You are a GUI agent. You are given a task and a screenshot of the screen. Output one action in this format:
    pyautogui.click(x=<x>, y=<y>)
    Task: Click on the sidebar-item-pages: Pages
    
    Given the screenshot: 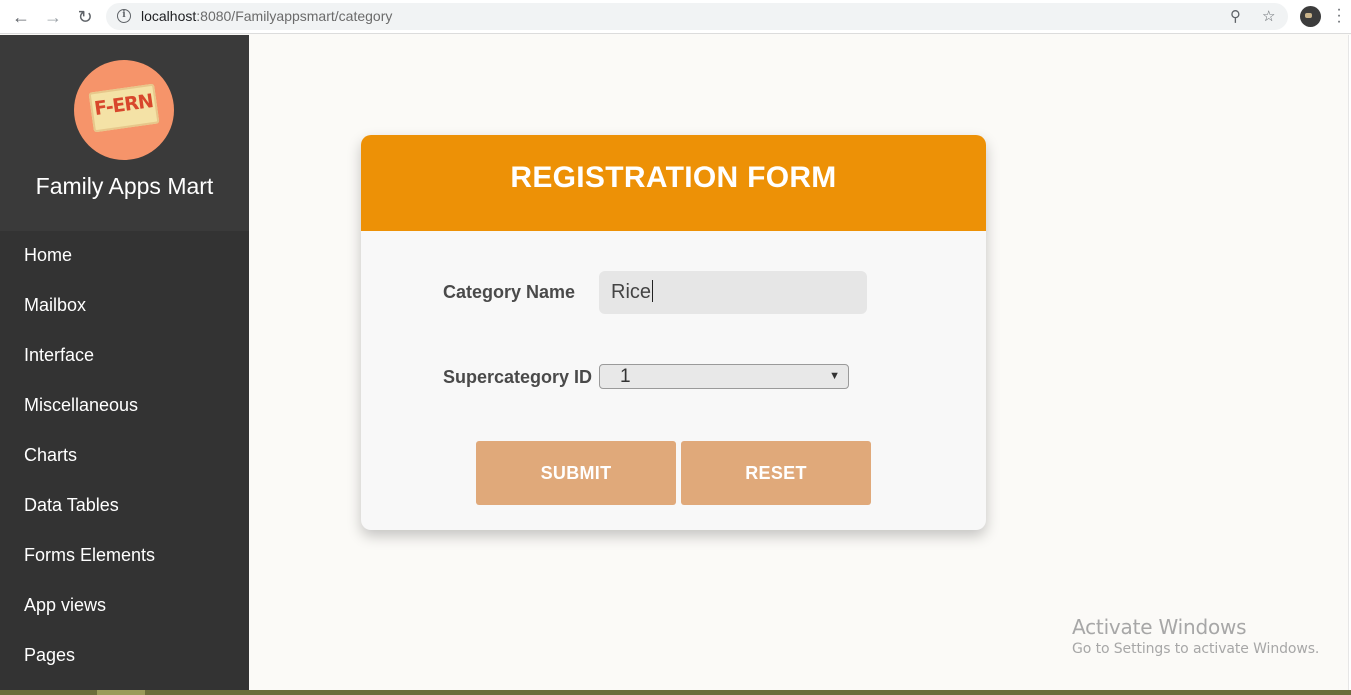 What is the action you would take?
    pyautogui.click(x=124, y=656)
    